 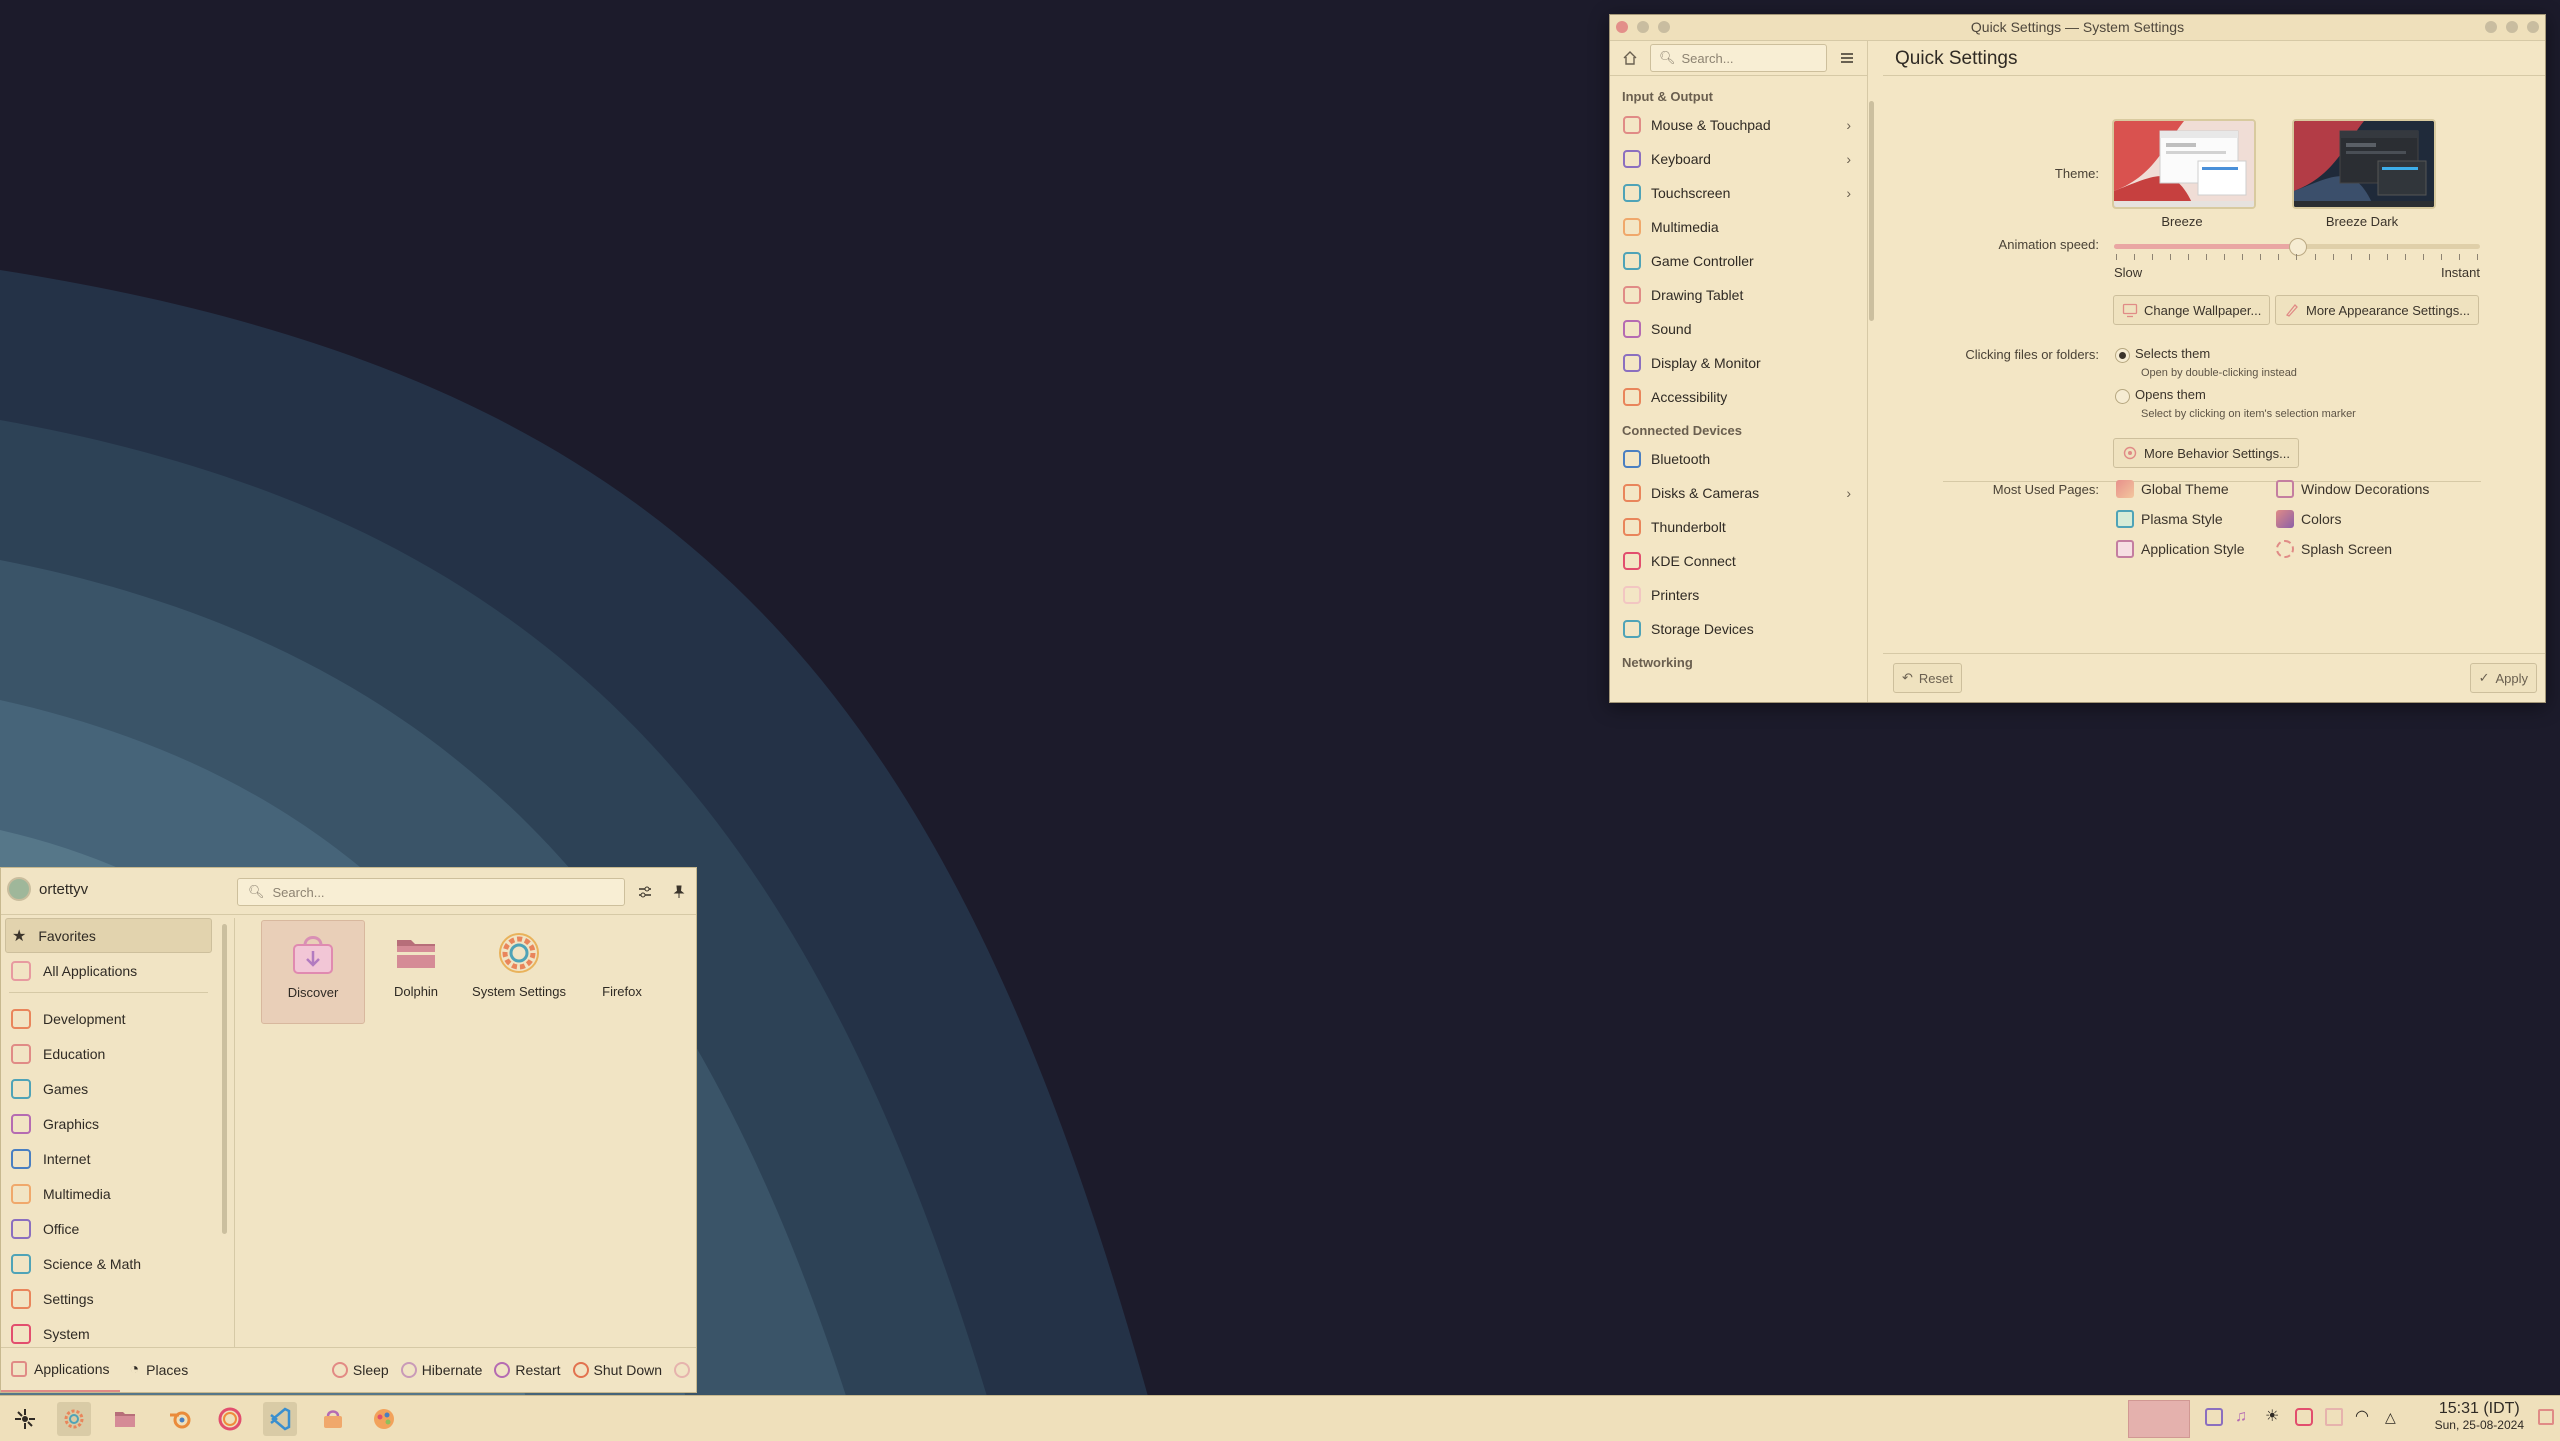 I want to click on show-desktop-button, so click(x=2546, y=1417).